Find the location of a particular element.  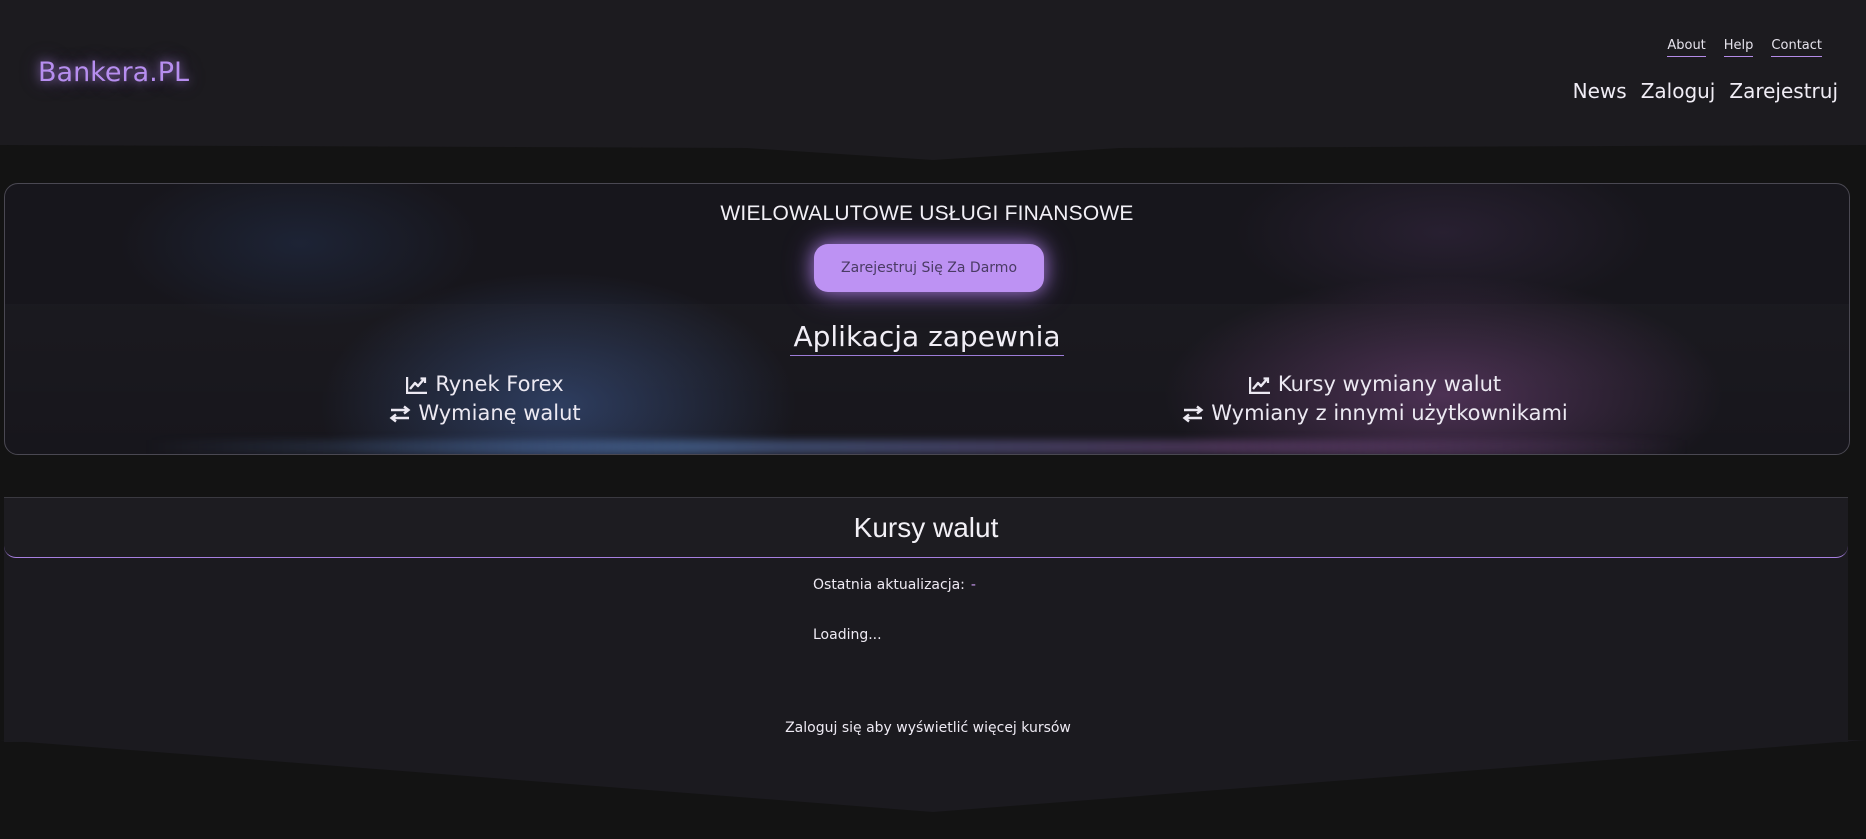

features-heading-text: Aplikacja zapewnia is located at coordinates (927, 338).